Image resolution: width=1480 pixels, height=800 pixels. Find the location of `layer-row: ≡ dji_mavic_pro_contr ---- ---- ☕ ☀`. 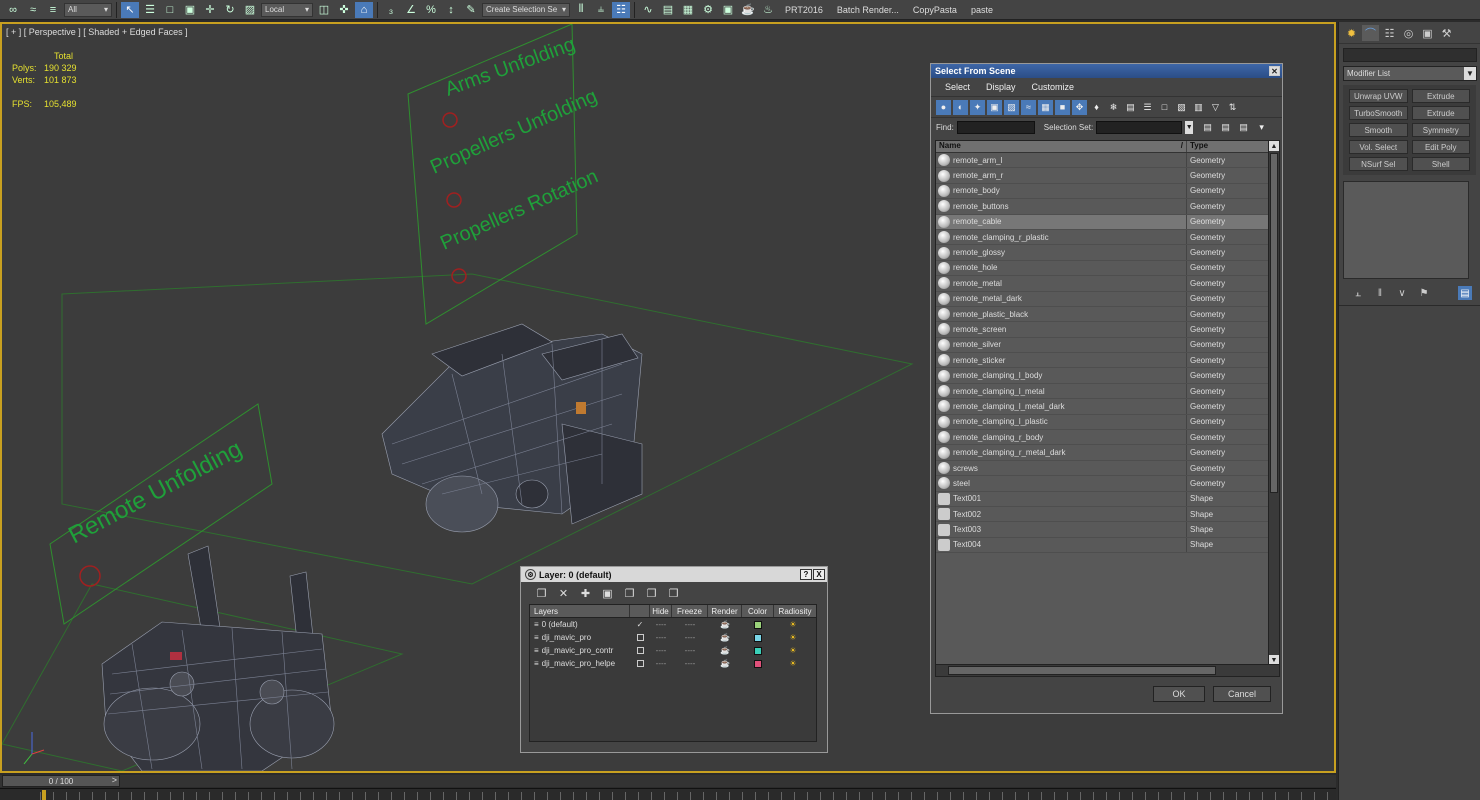

layer-row: ≡ dji_mavic_pro_contr ---- ---- ☕ ☀ is located at coordinates (673, 650).